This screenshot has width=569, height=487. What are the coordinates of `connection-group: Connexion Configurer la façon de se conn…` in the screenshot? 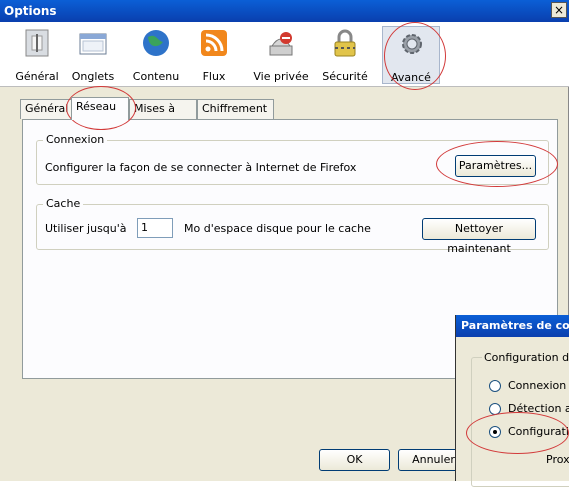 It's located at (292, 159).